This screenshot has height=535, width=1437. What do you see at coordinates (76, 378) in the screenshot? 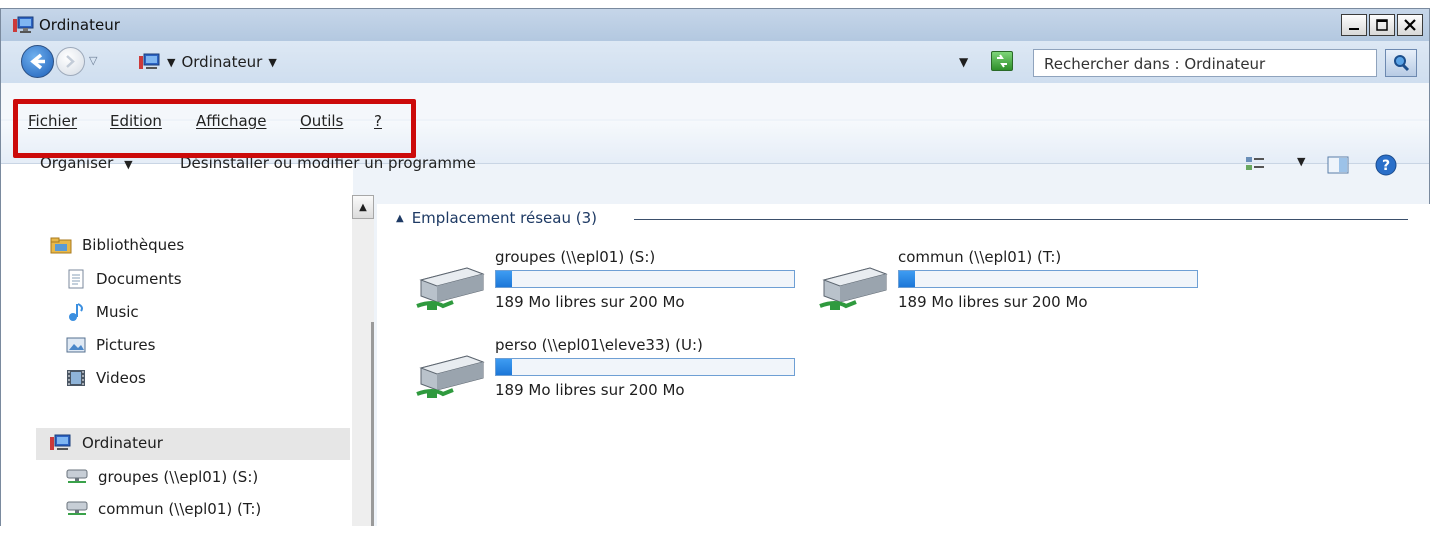
I see `videos-icon` at bounding box center [76, 378].